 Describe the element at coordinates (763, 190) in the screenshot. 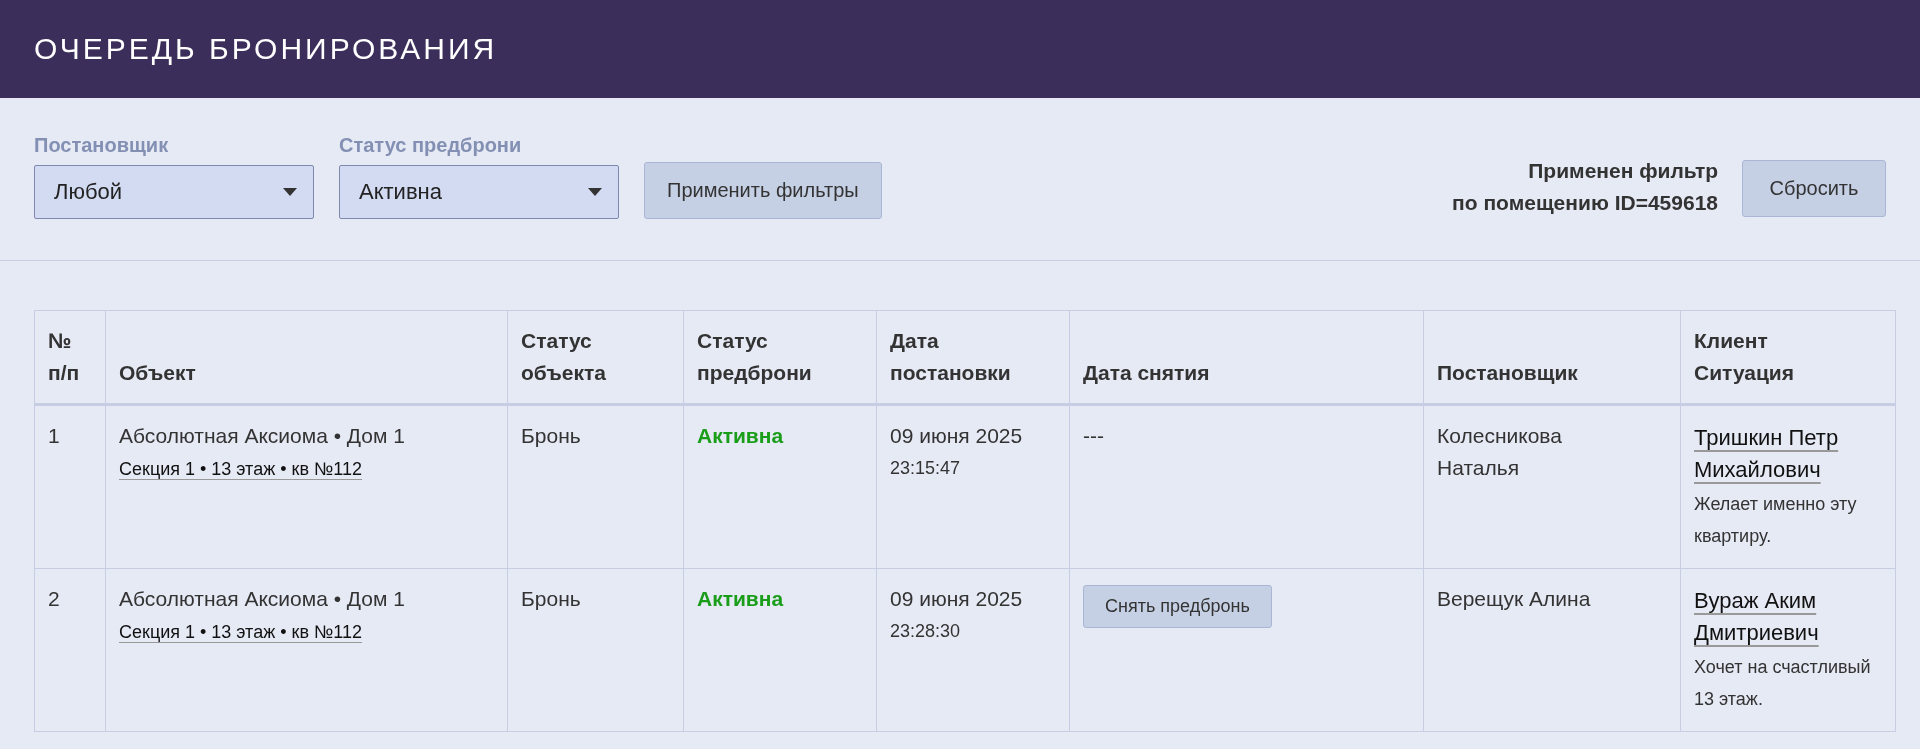

I see `apply-filters-button: Применить фильтры` at that location.